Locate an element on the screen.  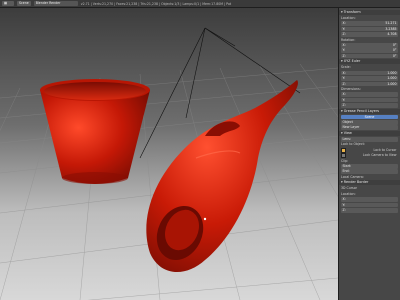
panel-label: Rotation: is located at coordinates (369, 40).